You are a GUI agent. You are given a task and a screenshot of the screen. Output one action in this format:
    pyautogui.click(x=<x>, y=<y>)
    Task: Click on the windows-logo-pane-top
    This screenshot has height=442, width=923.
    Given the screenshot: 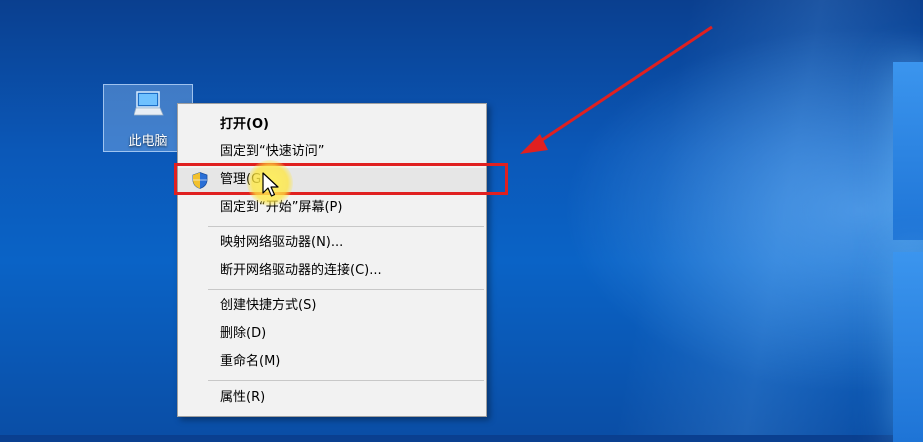 What is the action you would take?
    pyautogui.click(x=908, y=151)
    